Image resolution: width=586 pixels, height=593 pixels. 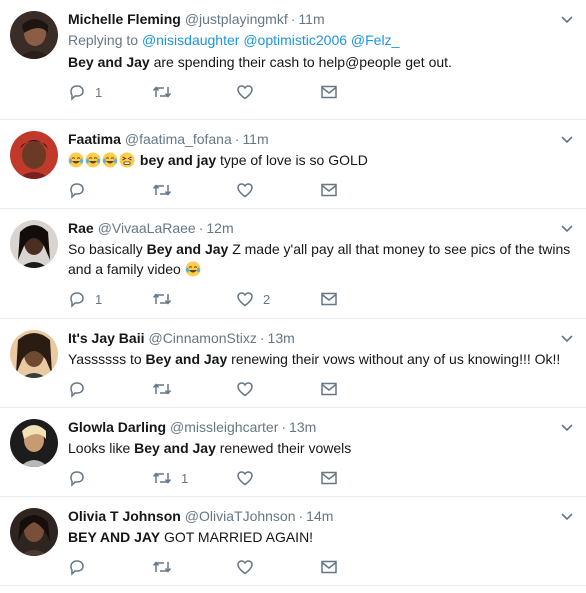 What do you see at coordinates (295, 40) in the screenshot?
I see `mention-link: @optimistic2006` at bounding box center [295, 40].